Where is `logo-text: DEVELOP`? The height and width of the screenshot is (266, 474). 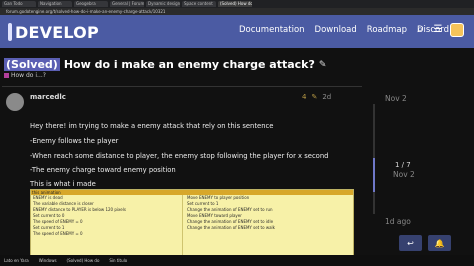
logo-text: DEVELOP is located at coordinates (57, 32).